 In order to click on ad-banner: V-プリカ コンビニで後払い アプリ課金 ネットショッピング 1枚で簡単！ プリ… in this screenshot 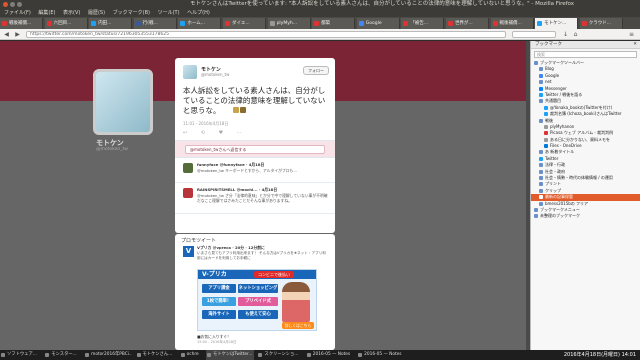, I will do `click(257, 300)`.